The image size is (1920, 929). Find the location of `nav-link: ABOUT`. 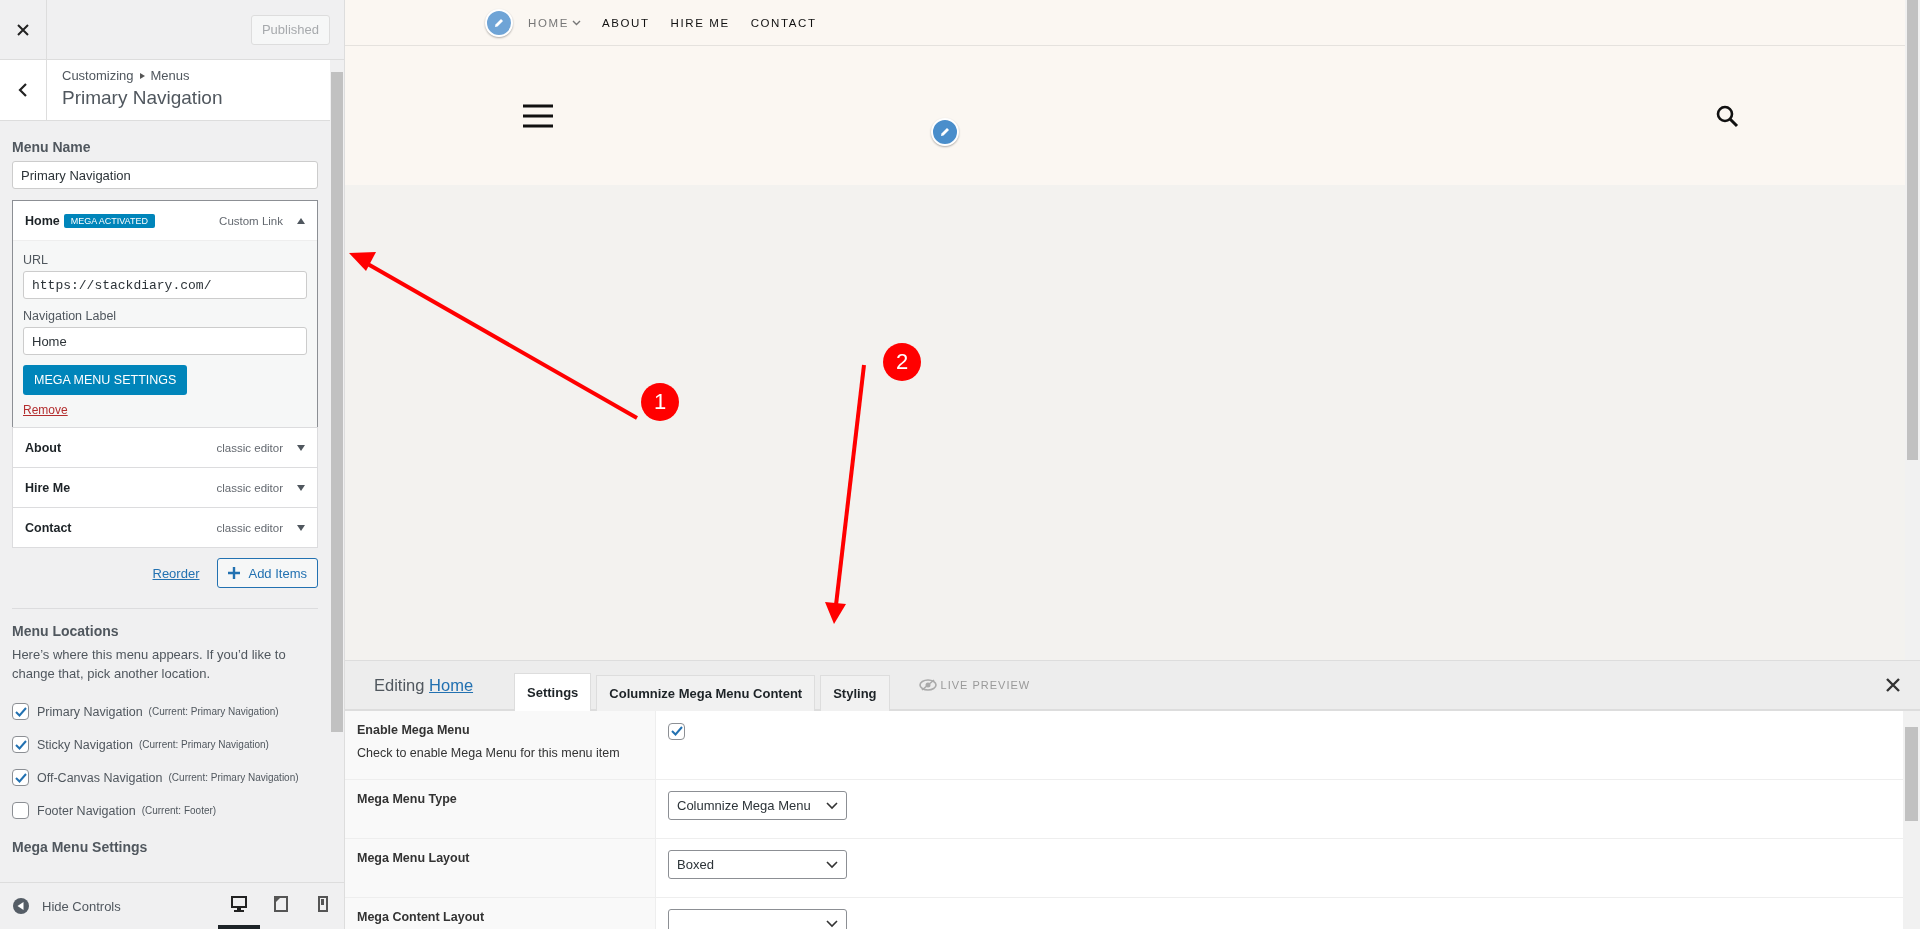

nav-link: ABOUT is located at coordinates (625, 22).